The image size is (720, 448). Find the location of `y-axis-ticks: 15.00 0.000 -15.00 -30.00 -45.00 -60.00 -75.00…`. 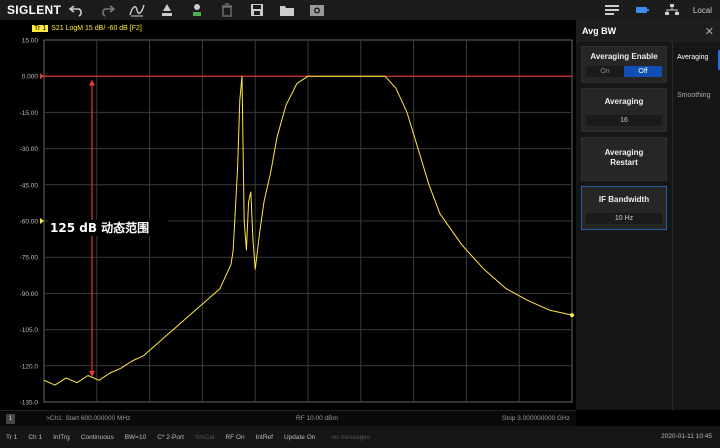

y-axis-ticks: 15.00 0.000 -15.00 -30.00 -45.00 -60.00 -75.00… is located at coordinates (32, 222).